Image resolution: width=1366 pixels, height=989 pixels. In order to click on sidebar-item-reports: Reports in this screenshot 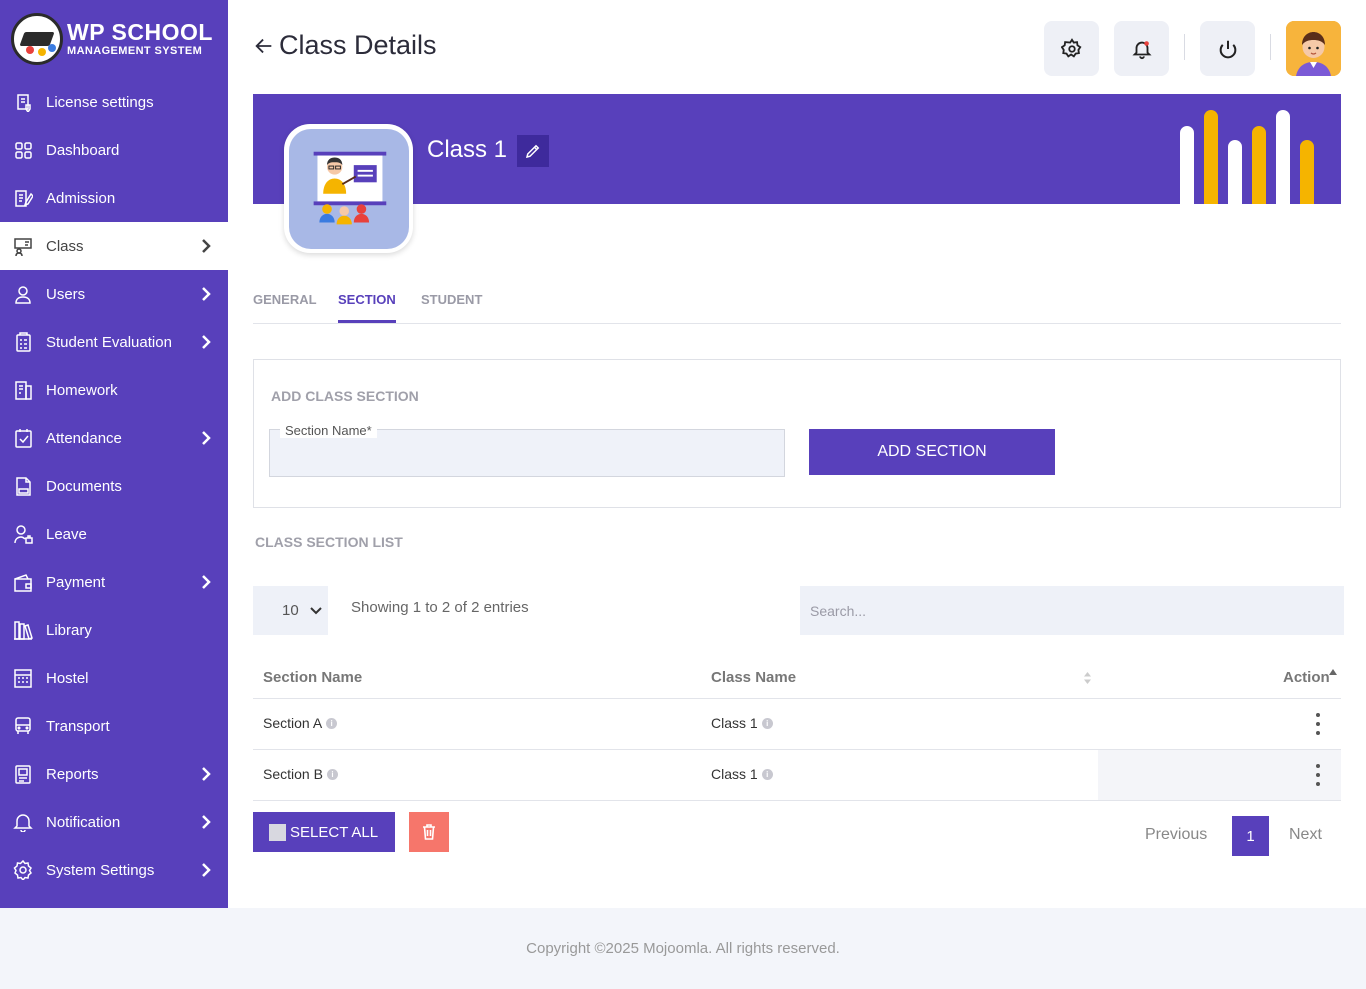, I will do `click(114, 774)`.